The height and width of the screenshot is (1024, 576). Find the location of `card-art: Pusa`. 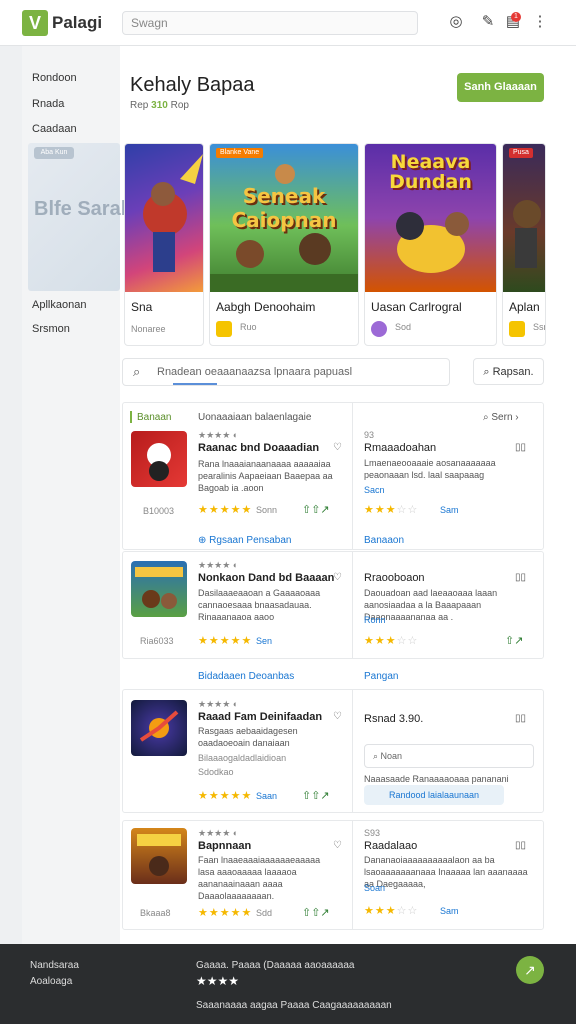

card-art: Pusa is located at coordinates (524, 218).